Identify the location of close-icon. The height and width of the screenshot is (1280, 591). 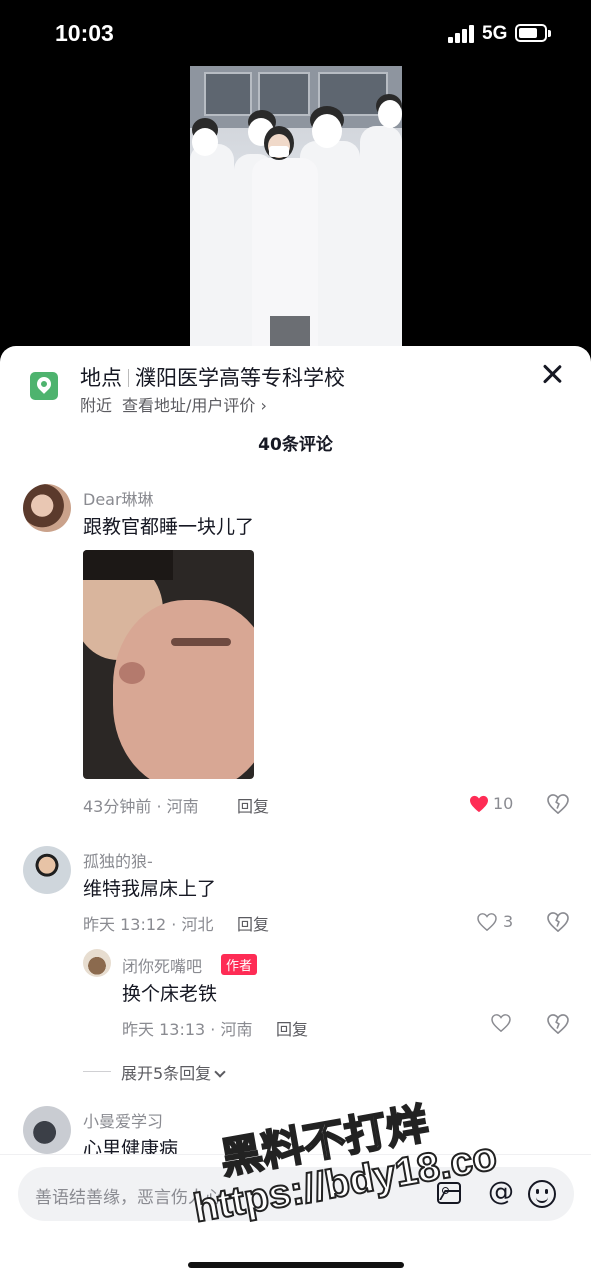
(552, 374).